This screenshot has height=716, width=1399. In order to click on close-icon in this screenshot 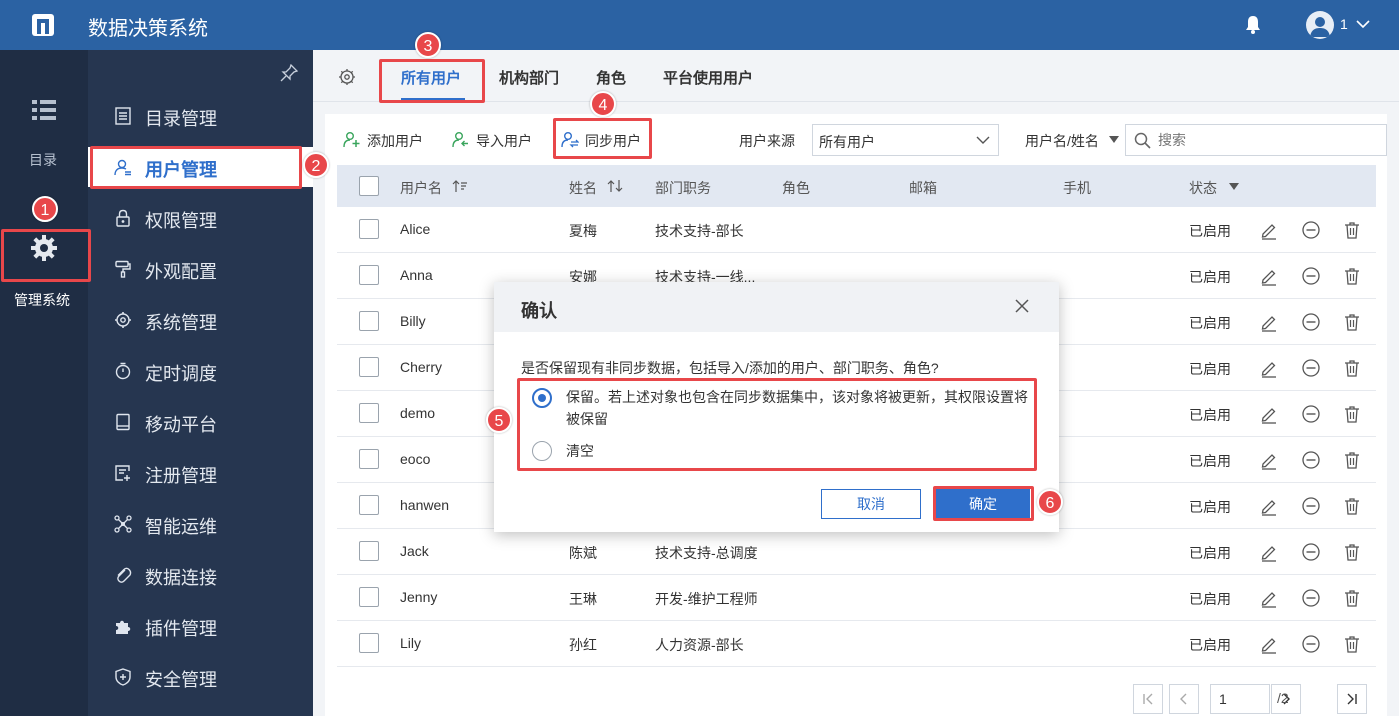, I will do `click(1022, 306)`.